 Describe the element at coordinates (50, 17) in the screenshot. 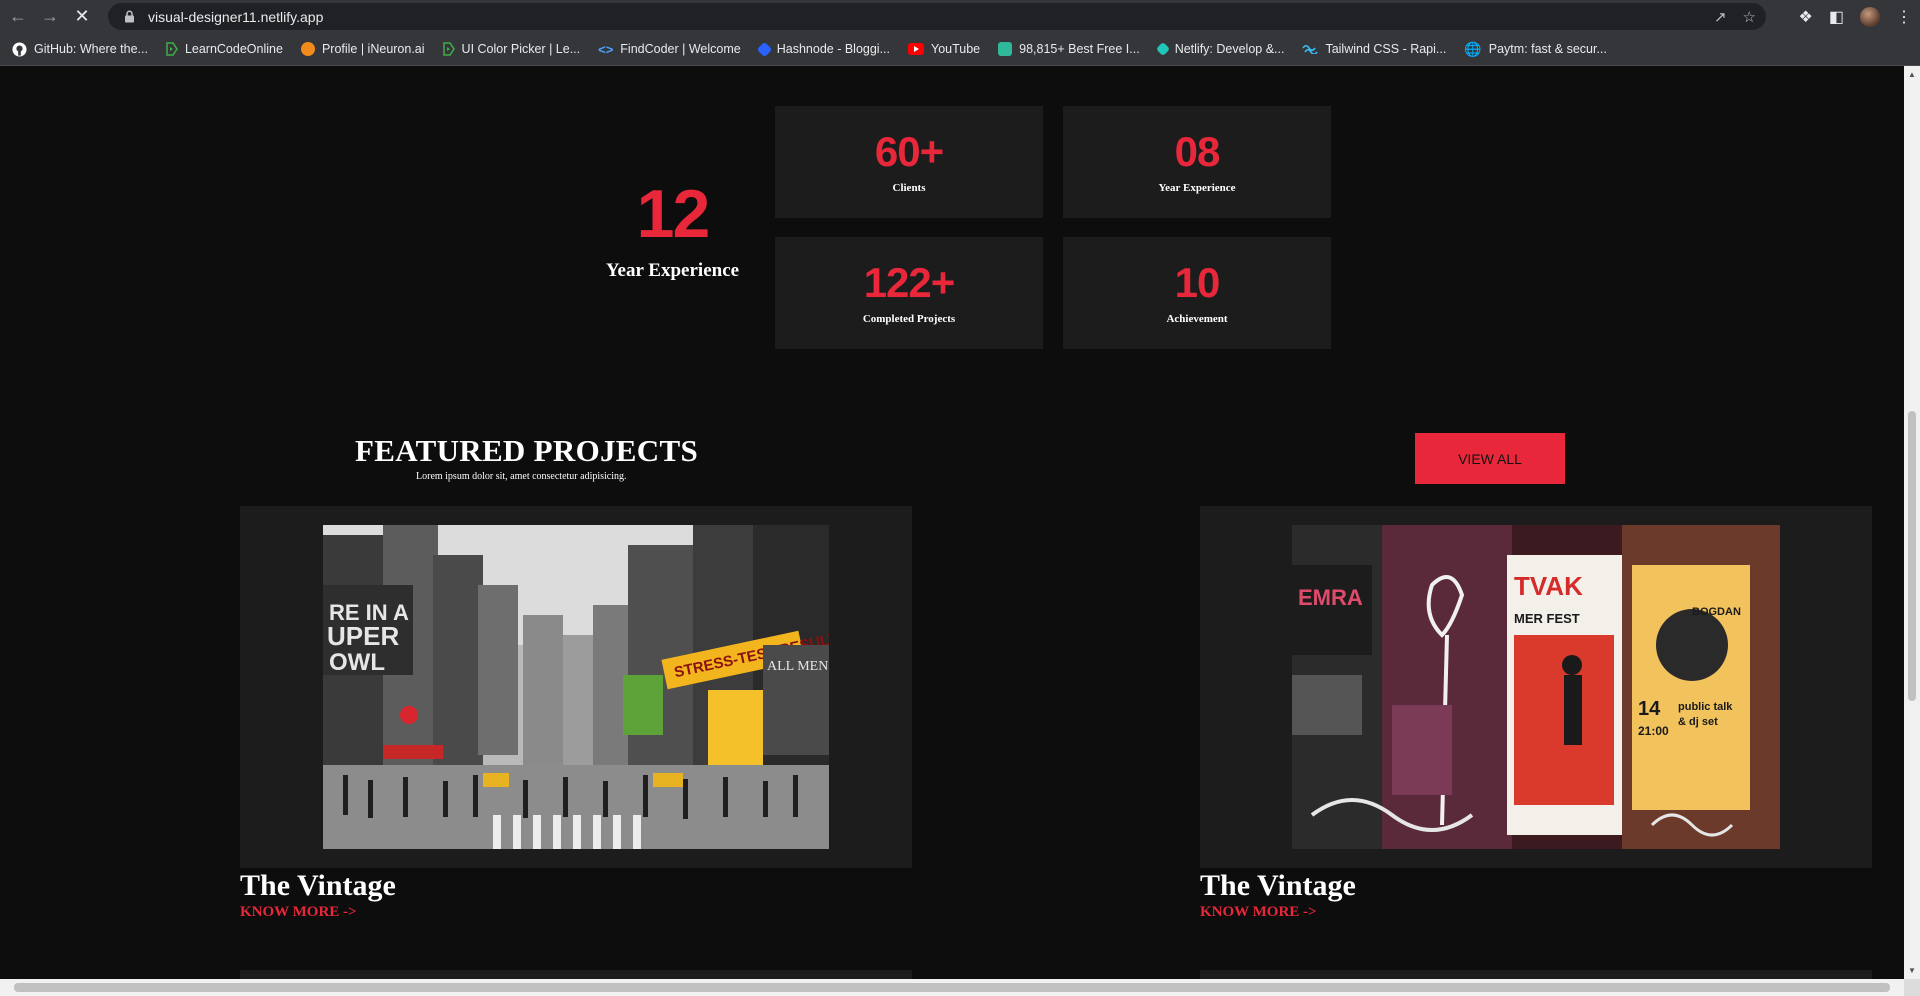

I see `forward-arrow-icon: →` at that location.